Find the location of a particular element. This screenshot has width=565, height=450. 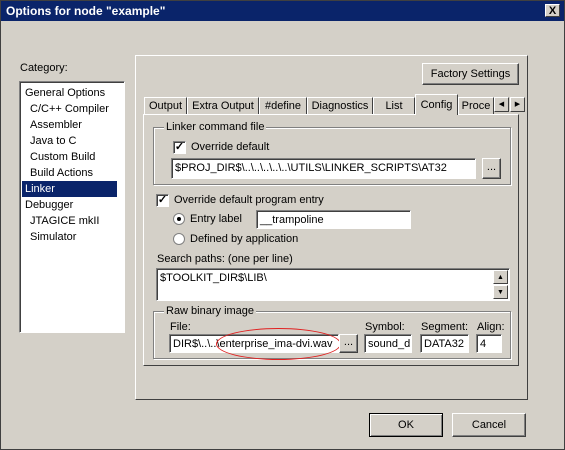

search-paths-scroll-up: ▲ is located at coordinates (500, 277).